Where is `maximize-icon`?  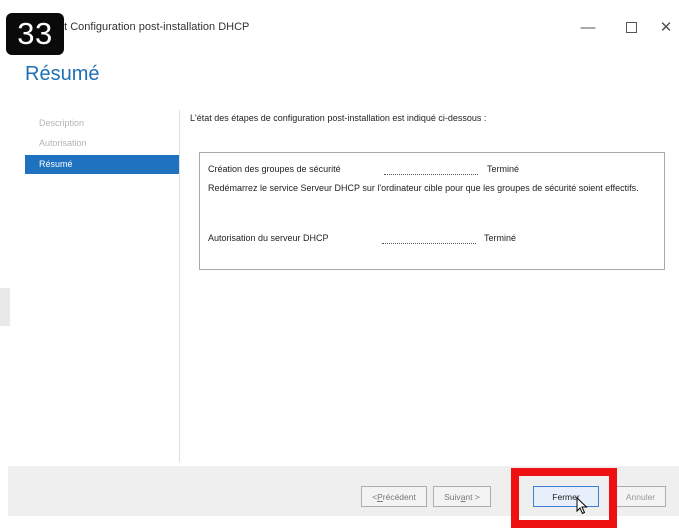 maximize-icon is located at coordinates (631, 27).